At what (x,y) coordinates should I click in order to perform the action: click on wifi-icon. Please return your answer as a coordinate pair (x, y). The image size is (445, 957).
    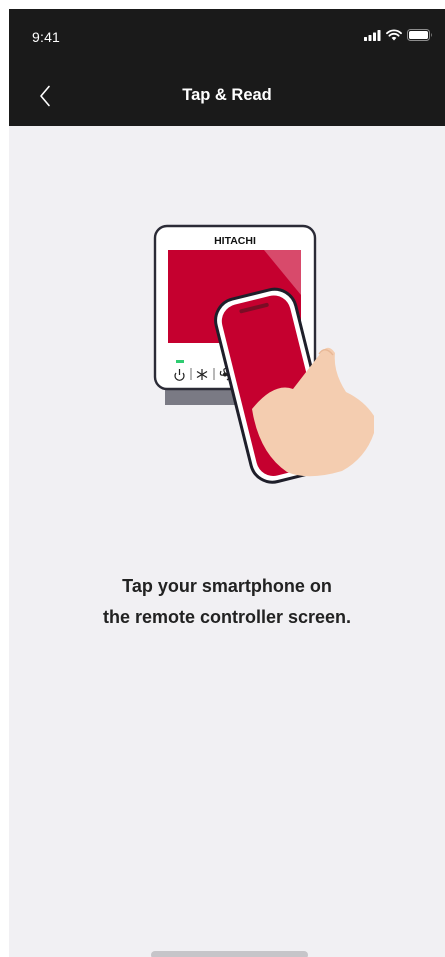
    Looking at the image, I should click on (394, 35).